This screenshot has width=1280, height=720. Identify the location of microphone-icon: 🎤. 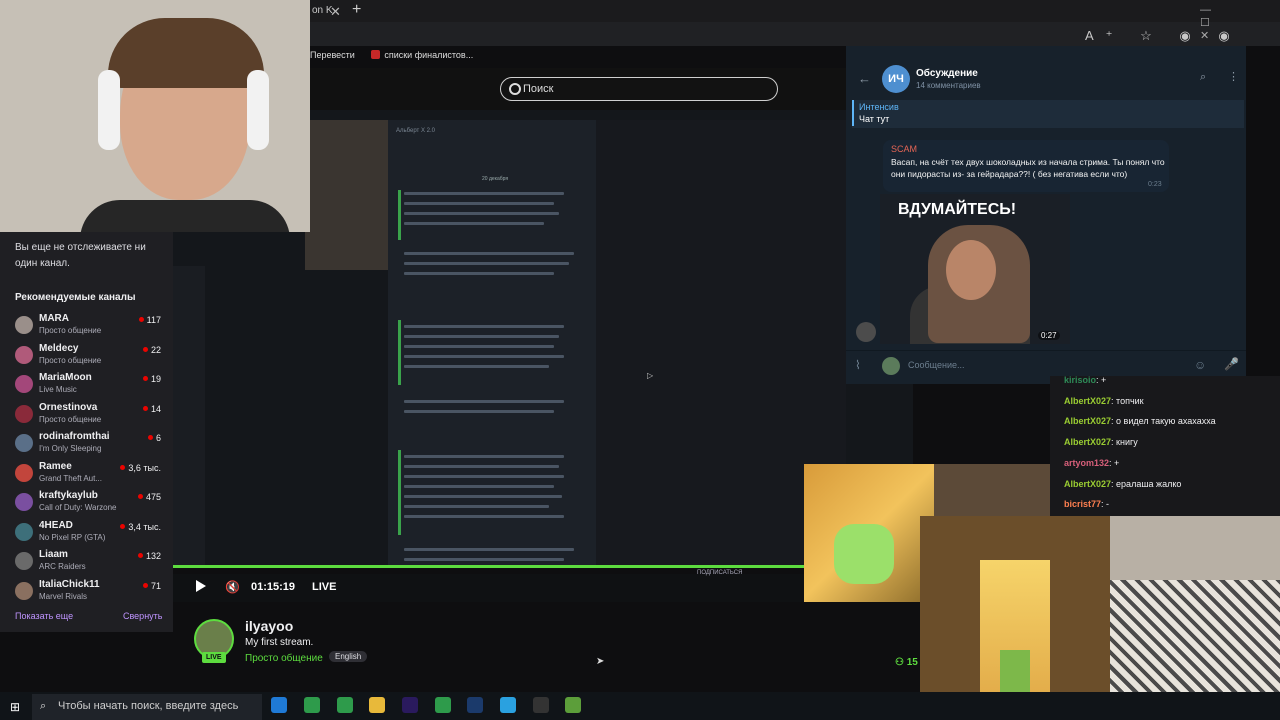
(1231, 364).